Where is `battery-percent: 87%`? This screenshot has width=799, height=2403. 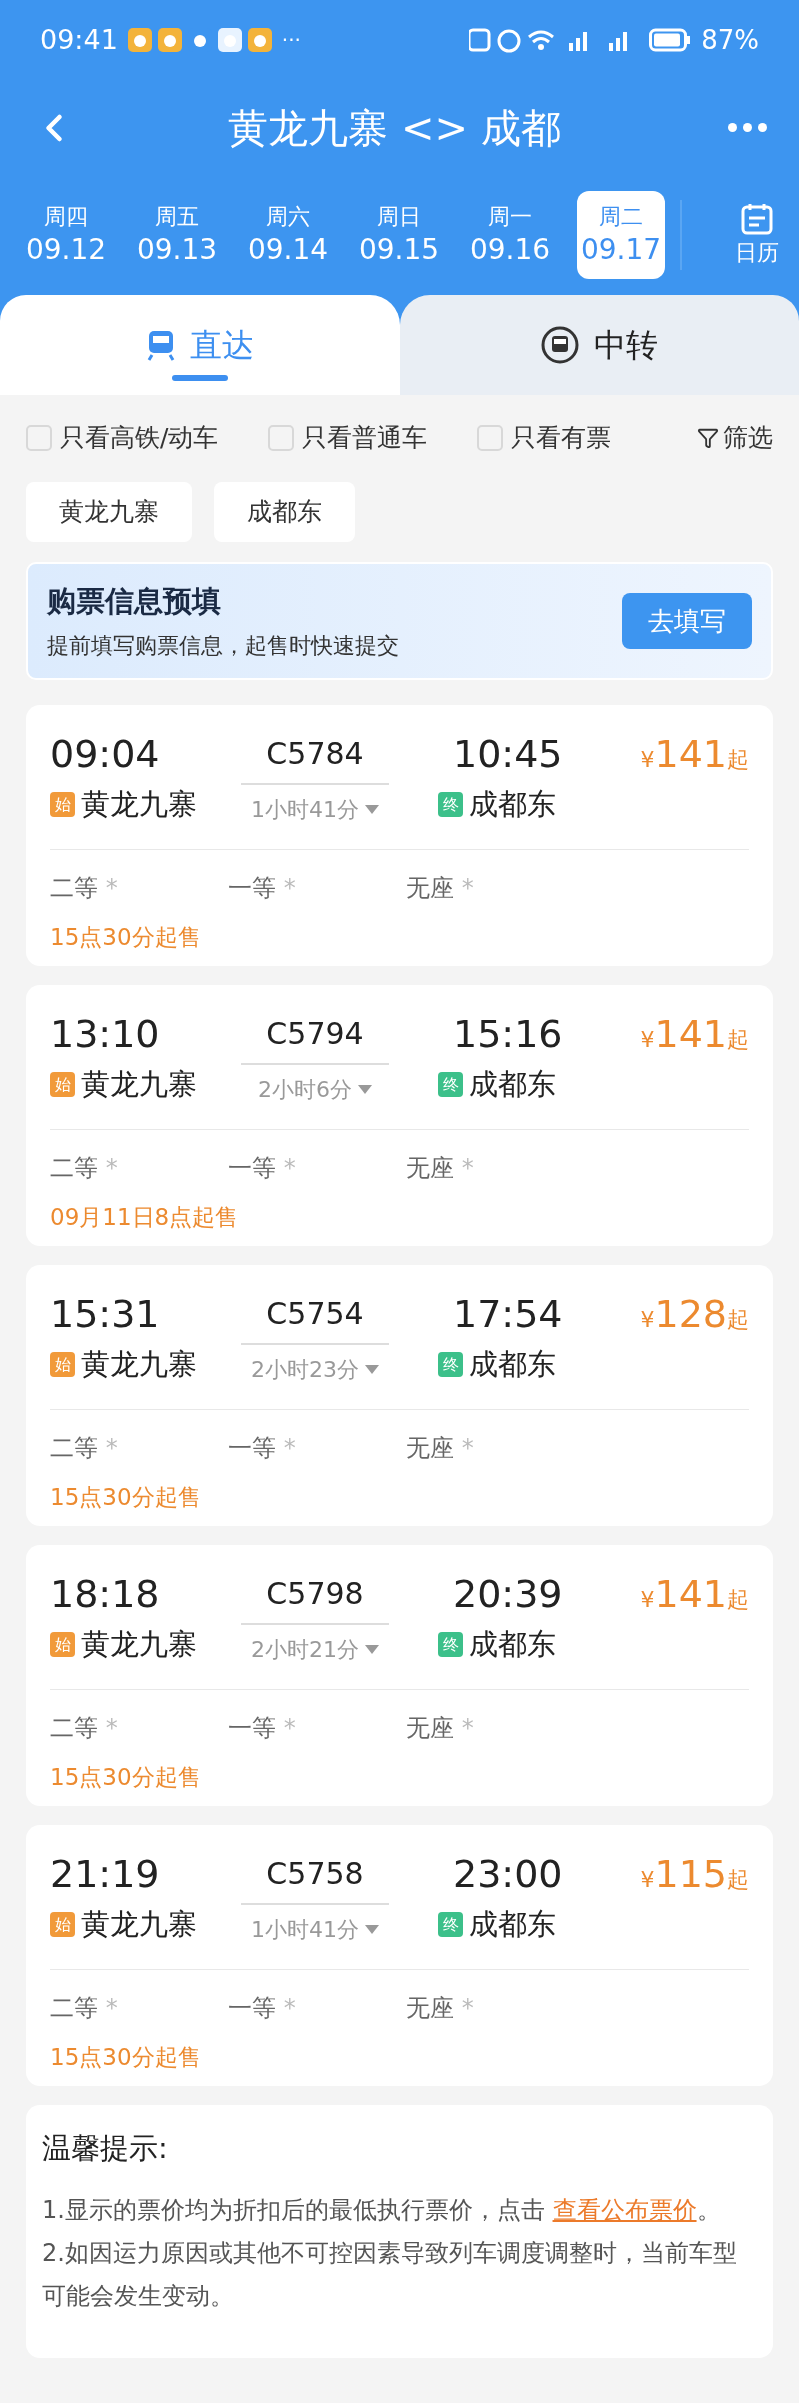 battery-percent: 87% is located at coordinates (730, 40).